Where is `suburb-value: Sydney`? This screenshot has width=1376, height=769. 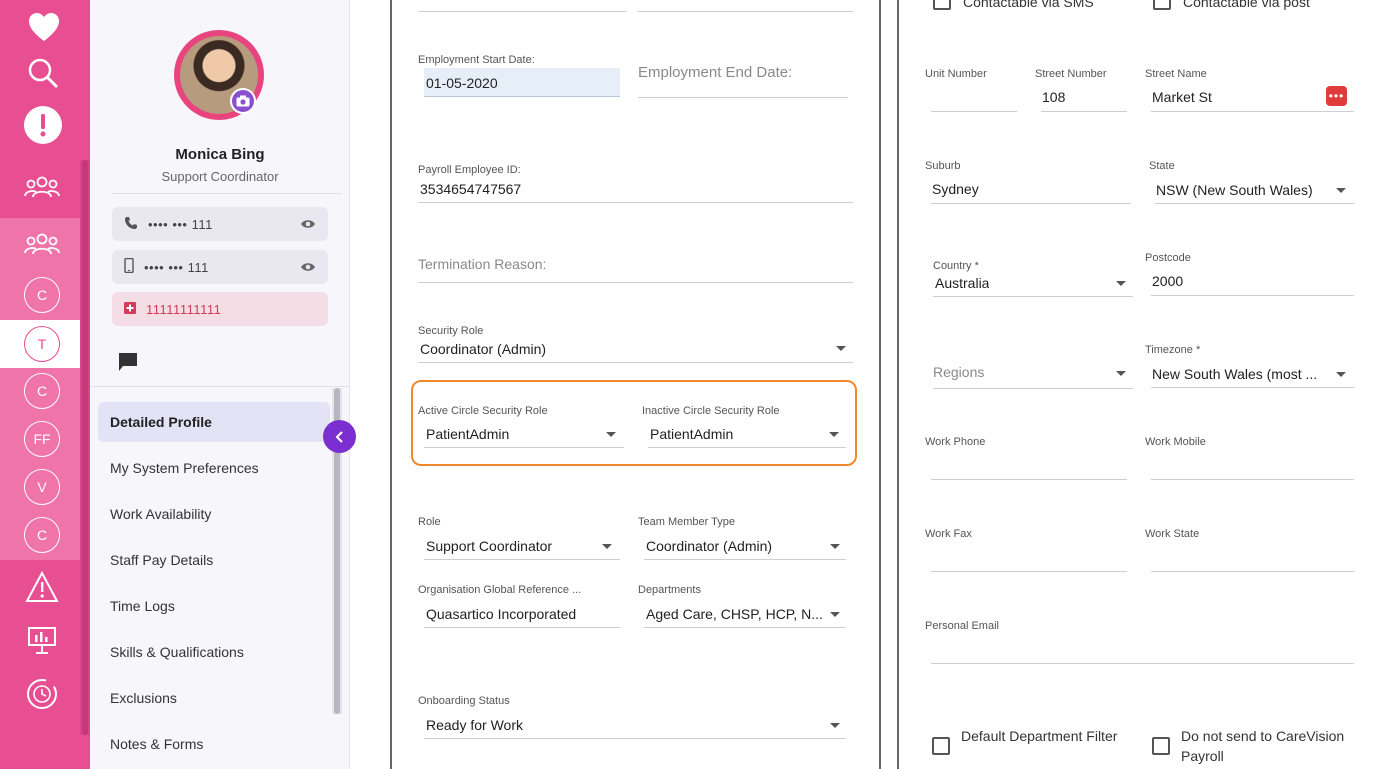 suburb-value: Sydney is located at coordinates (955, 189).